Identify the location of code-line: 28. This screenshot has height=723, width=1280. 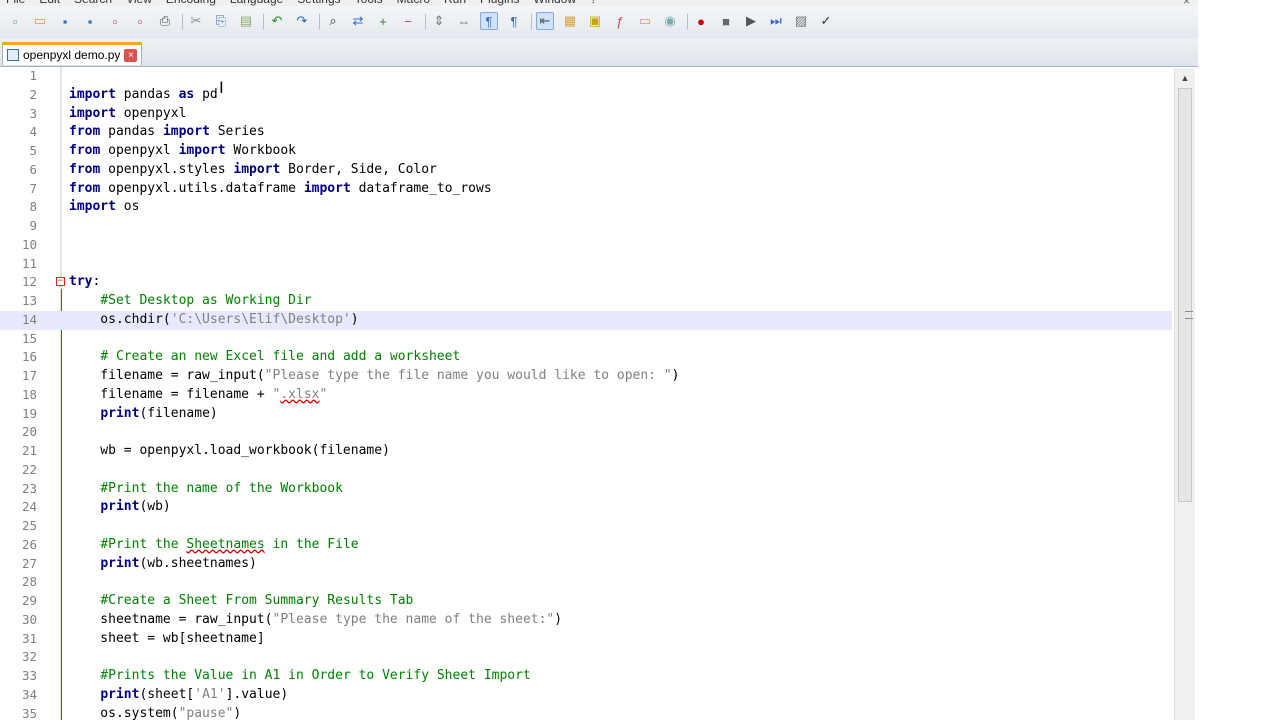
(586, 582).